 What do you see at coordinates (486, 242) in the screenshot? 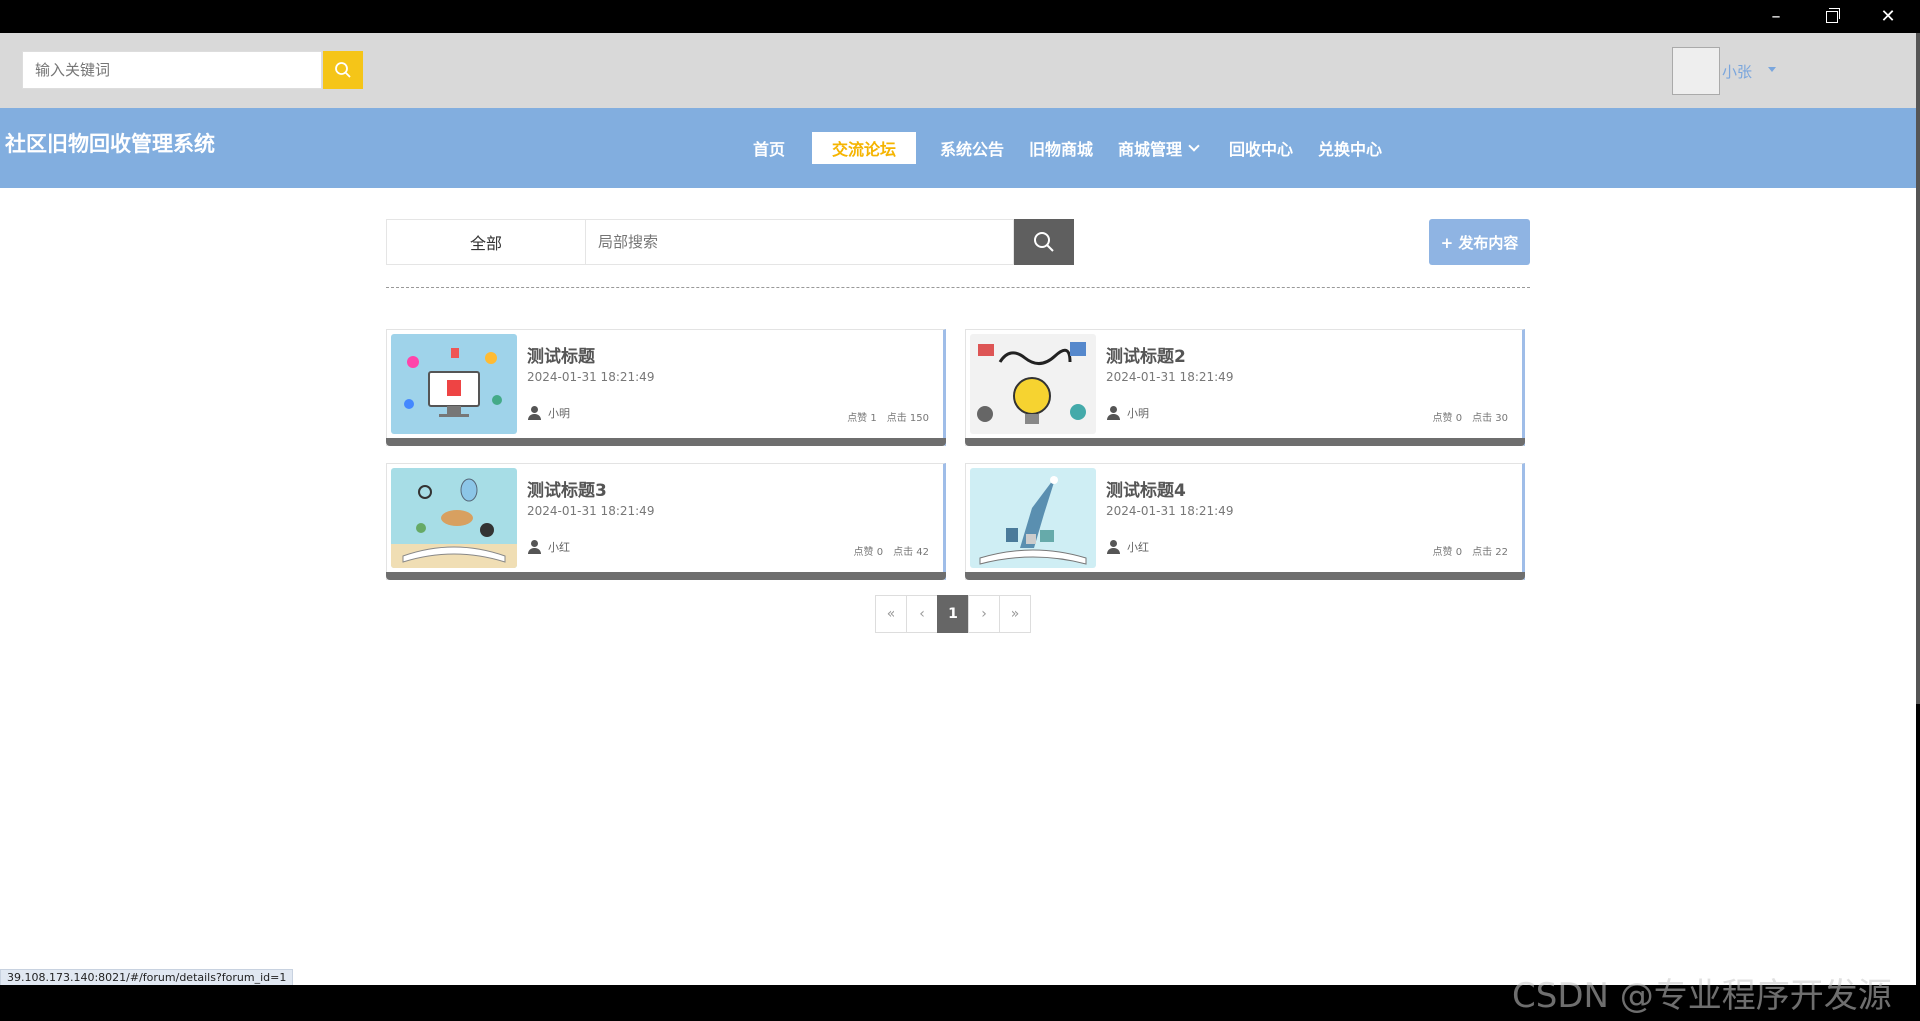
I see `category-select: 全部` at bounding box center [486, 242].